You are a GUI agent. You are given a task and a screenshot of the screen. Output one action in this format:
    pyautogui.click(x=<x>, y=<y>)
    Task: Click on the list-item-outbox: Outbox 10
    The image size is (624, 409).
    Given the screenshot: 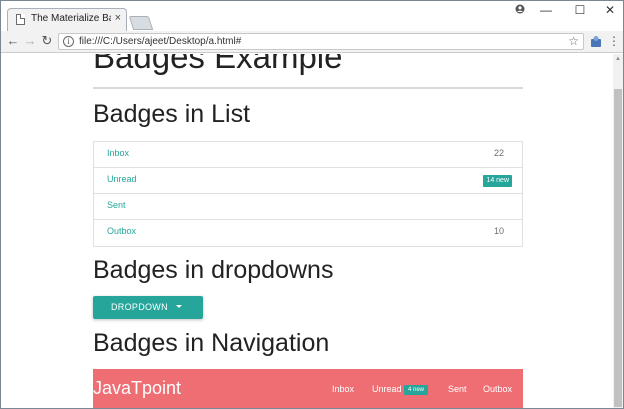 What is the action you would take?
    pyautogui.click(x=308, y=233)
    